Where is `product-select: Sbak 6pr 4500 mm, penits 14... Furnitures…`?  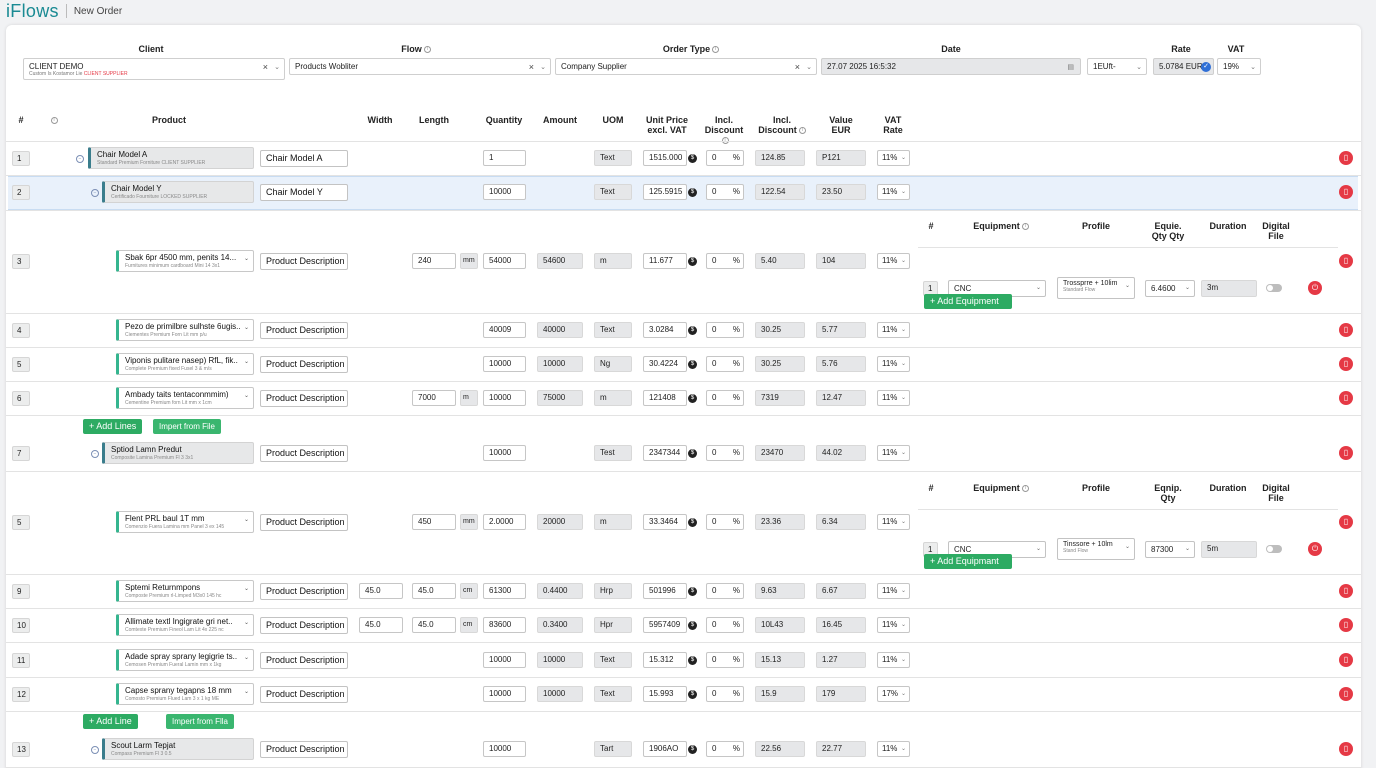
product-select: Sbak 6pr 4500 mm, penits 14... Furnitures… is located at coordinates (185, 261).